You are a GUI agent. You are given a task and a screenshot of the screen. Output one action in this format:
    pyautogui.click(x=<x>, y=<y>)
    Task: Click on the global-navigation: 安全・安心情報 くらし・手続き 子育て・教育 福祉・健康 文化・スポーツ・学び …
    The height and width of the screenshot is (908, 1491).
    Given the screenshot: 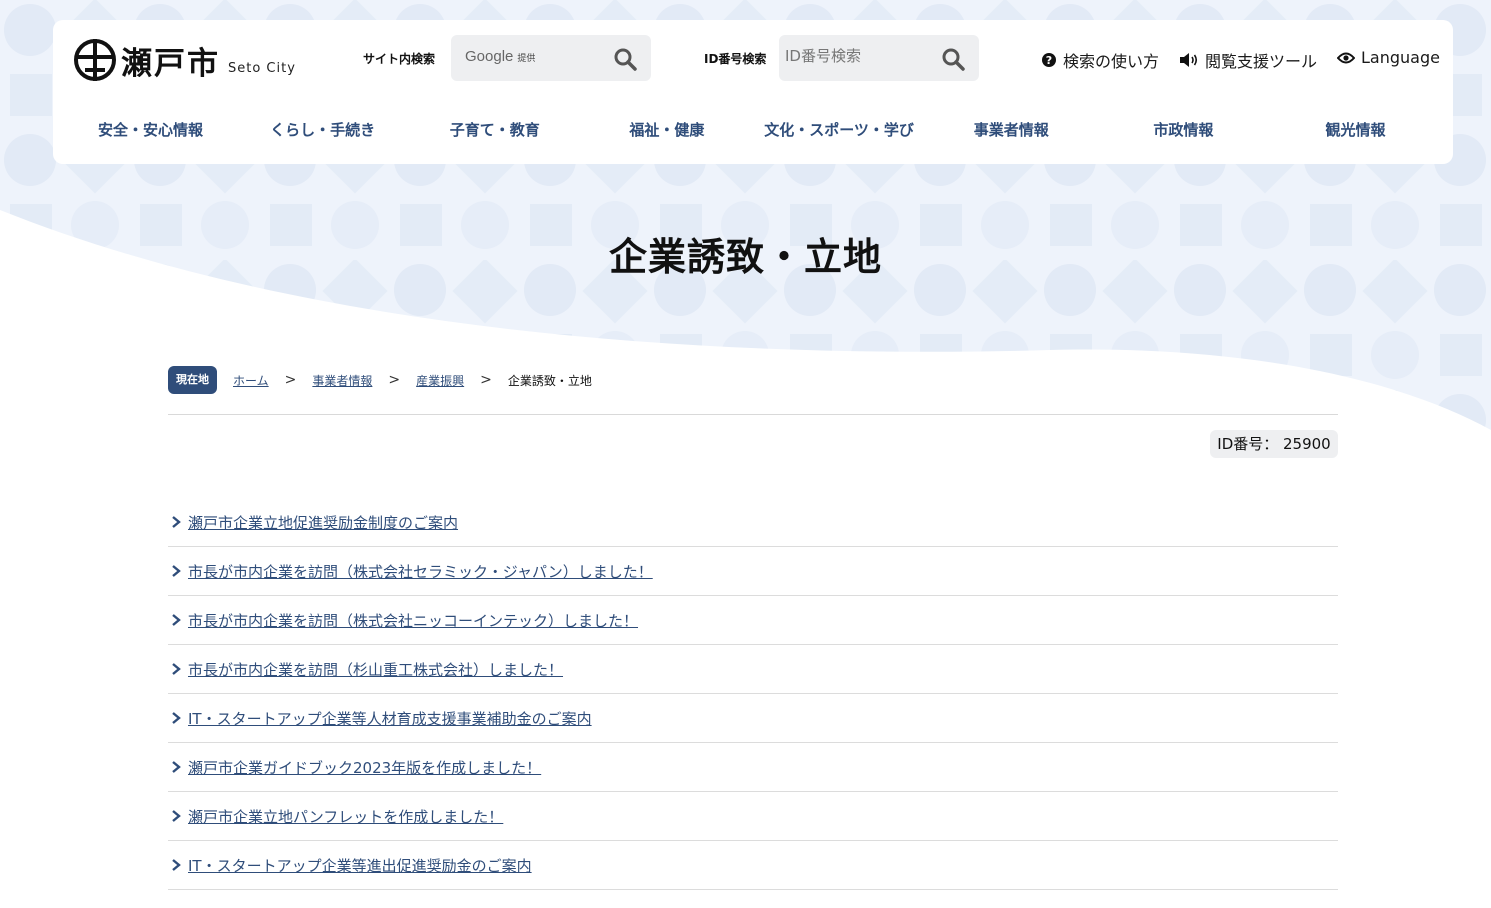 What is the action you would take?
    pyautogui.click(x=753, y=130)
    